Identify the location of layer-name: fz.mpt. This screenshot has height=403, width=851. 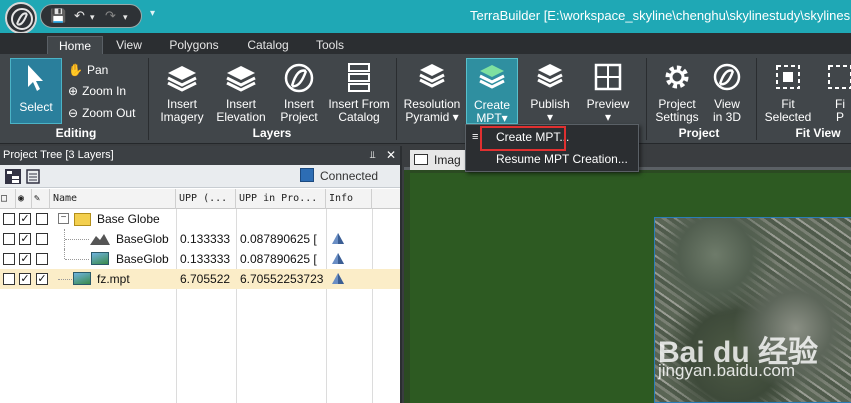
(113, 279).